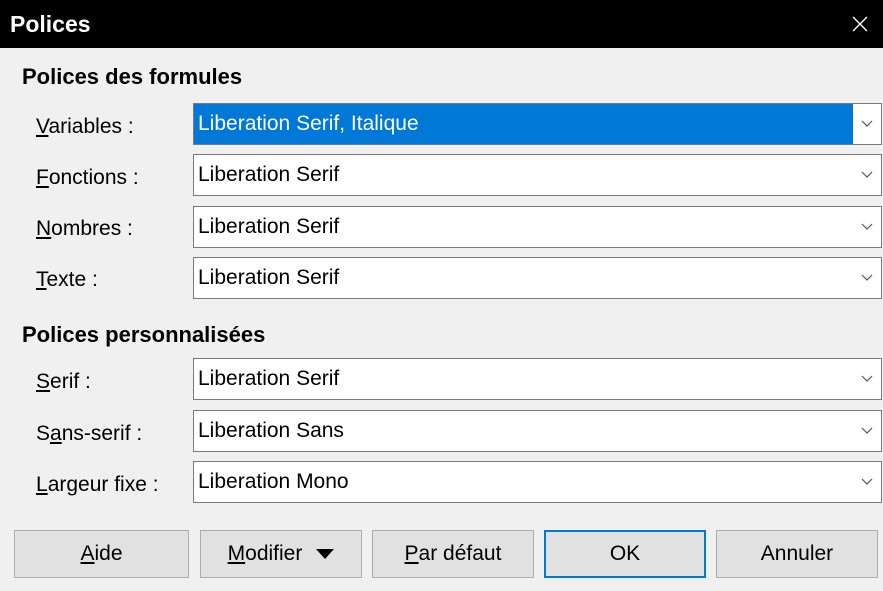 This screenshot has height=591, width=883. What do you see at coordinates (50, 24) in the screenshot?
I see `dialog-title: Polices` at bounding box center [50, 24].